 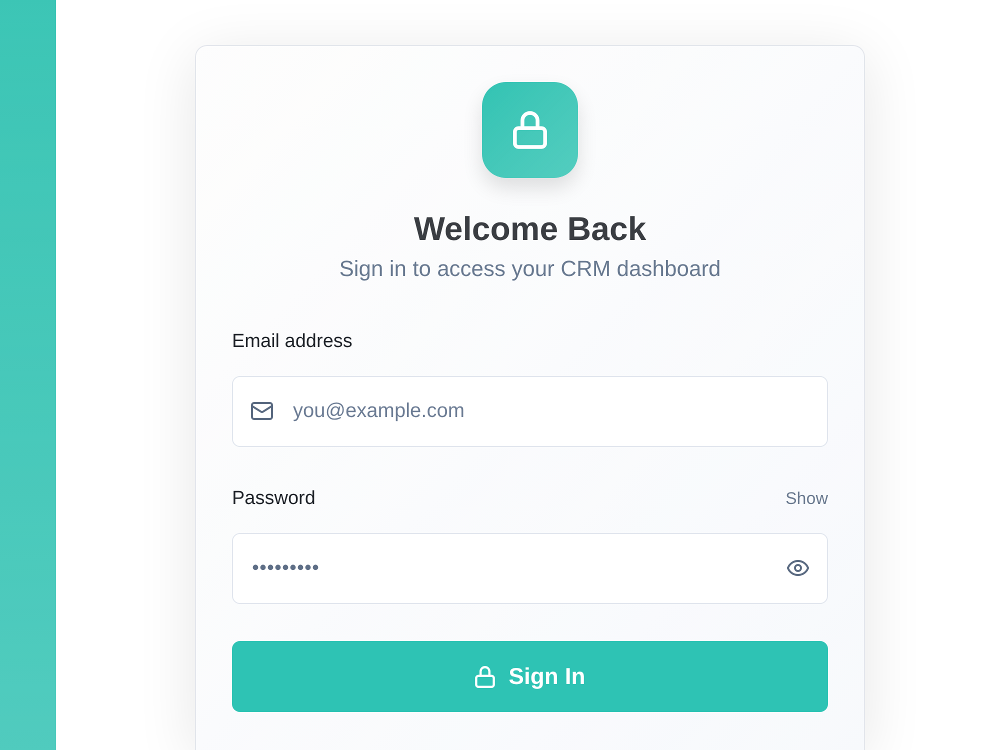 I want to click on show-password-link: Show, so click(x=806, y=499).